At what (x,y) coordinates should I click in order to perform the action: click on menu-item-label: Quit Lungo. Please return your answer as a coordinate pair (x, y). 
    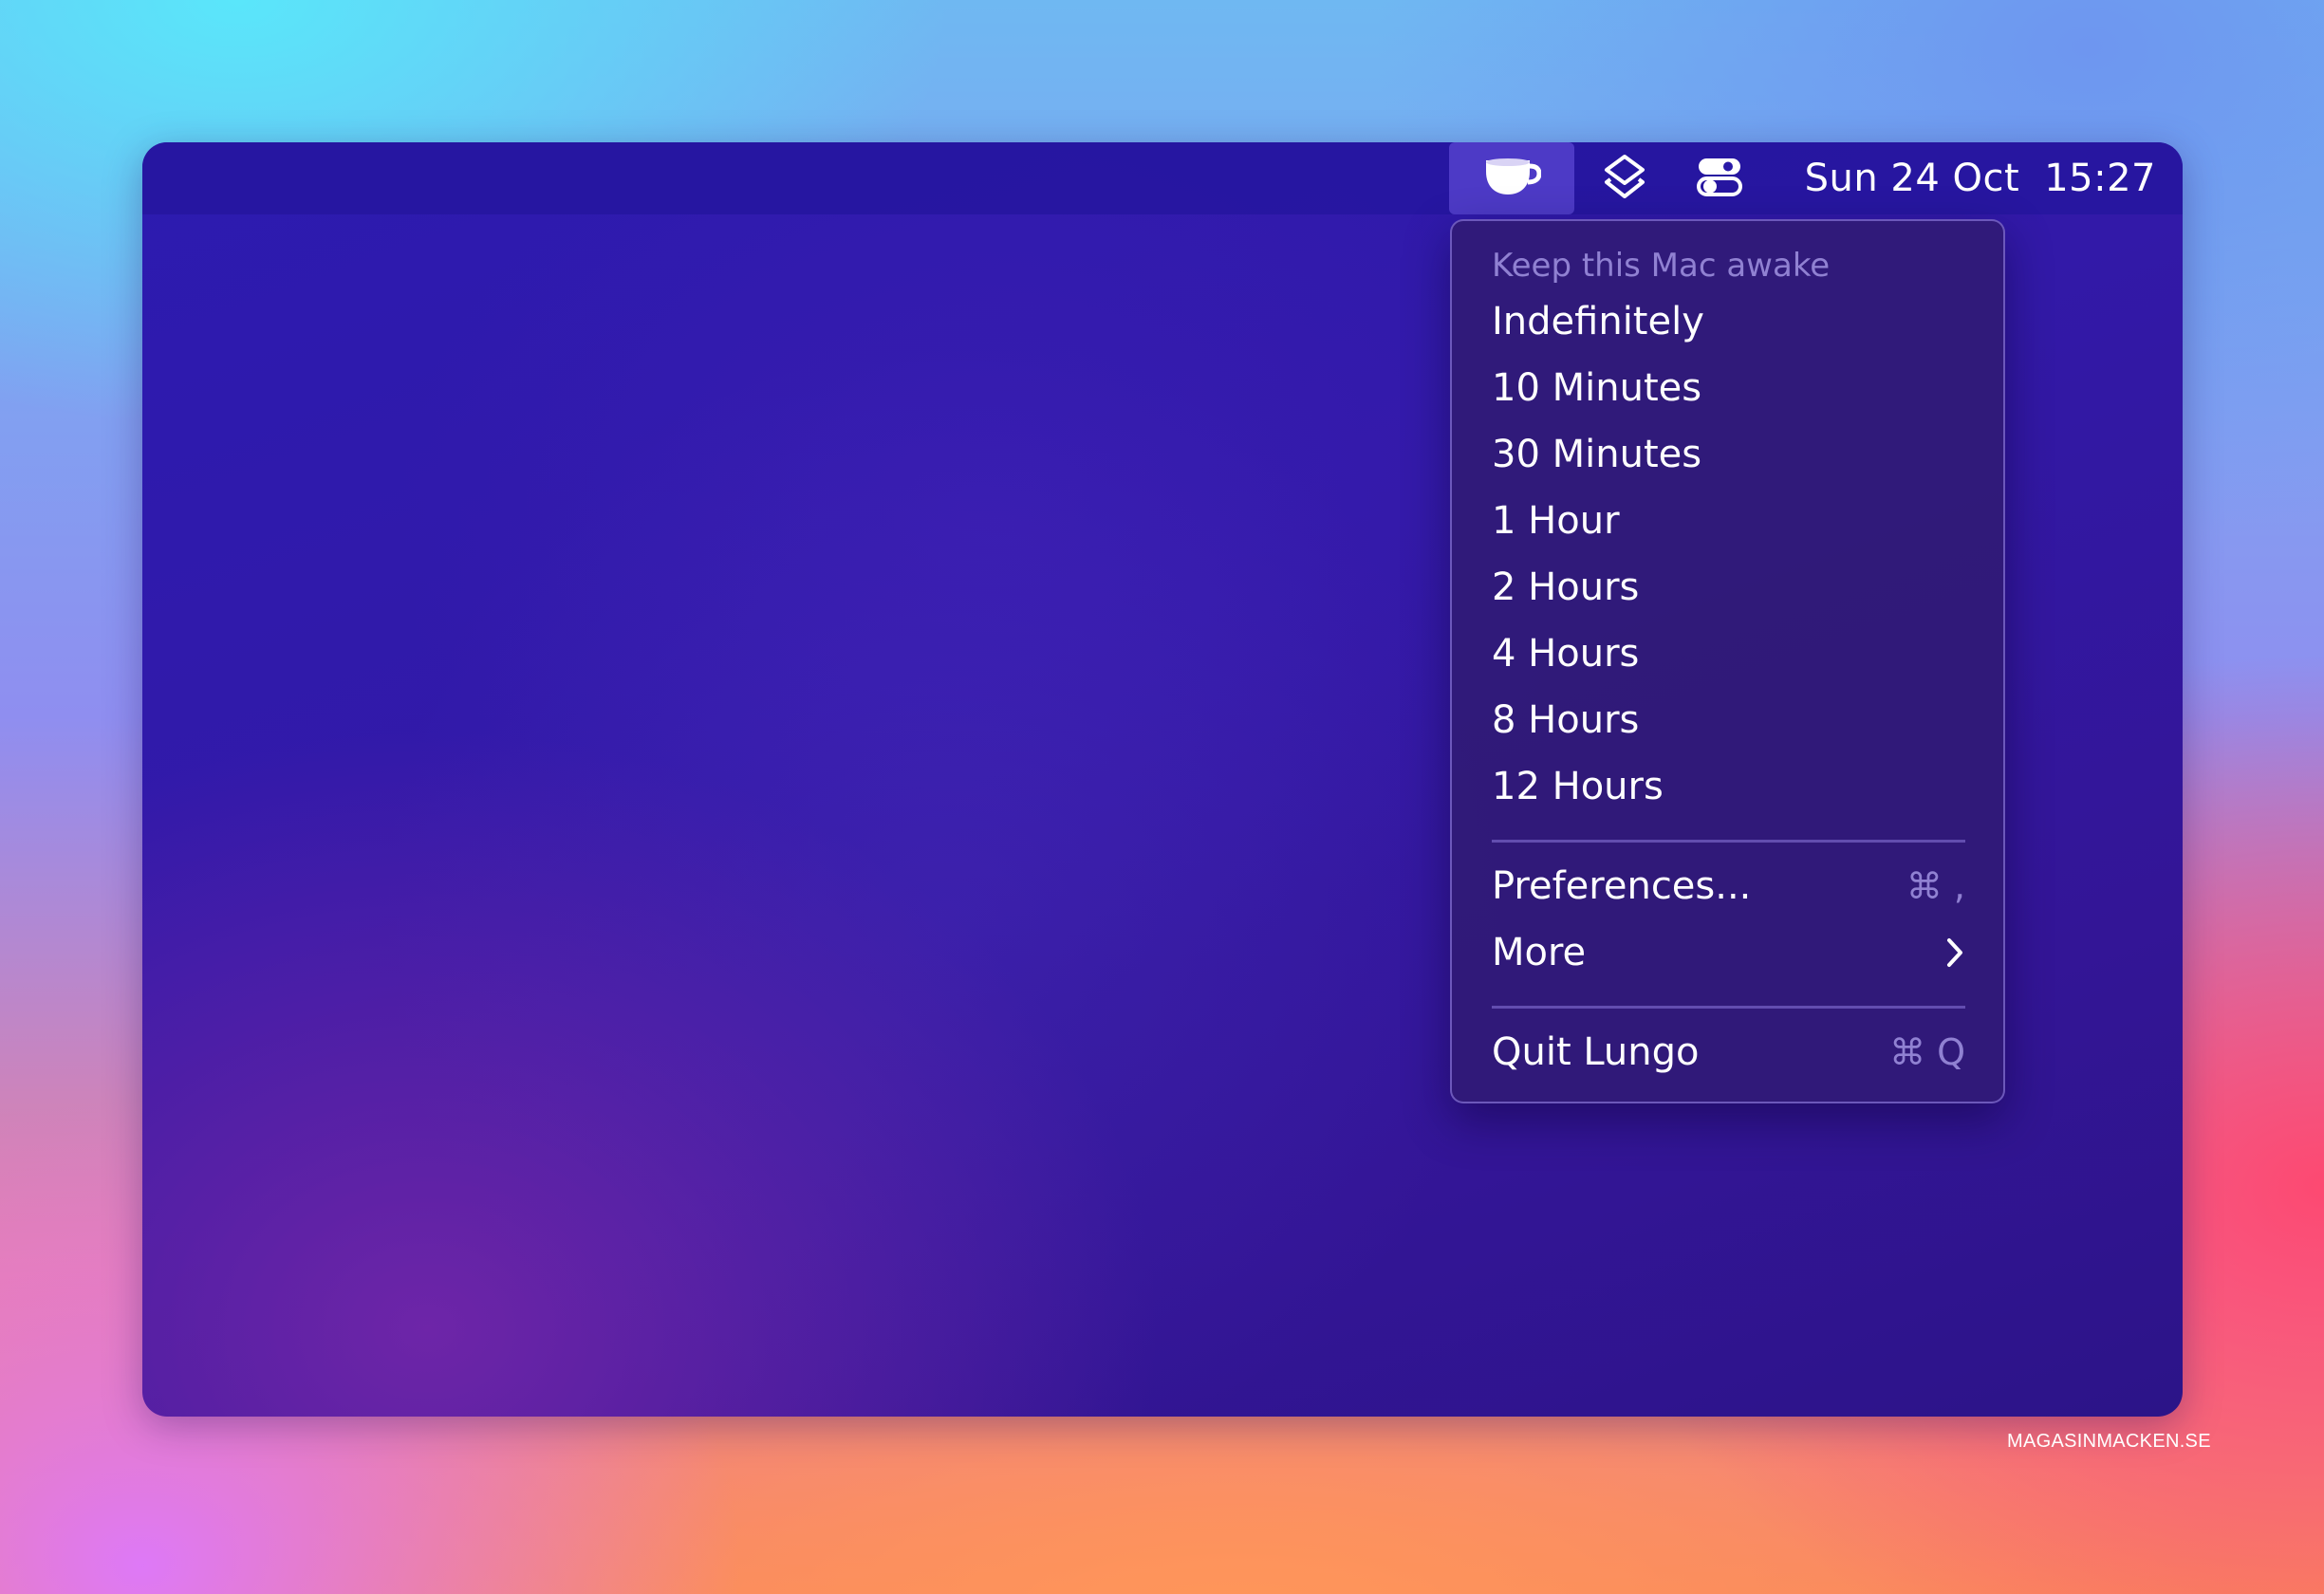
    Looking at the image, I should click on (1596, 1052).